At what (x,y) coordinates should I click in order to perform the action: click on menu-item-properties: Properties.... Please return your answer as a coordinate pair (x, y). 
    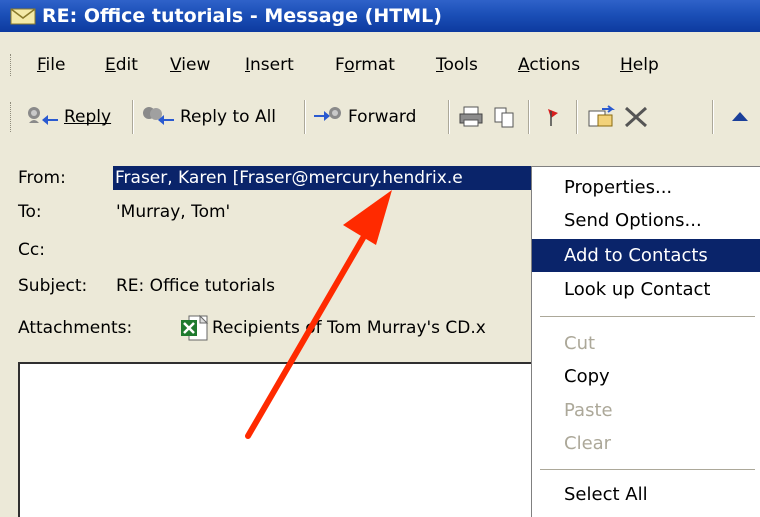
    Looking at the image, I should click on (646, 187).